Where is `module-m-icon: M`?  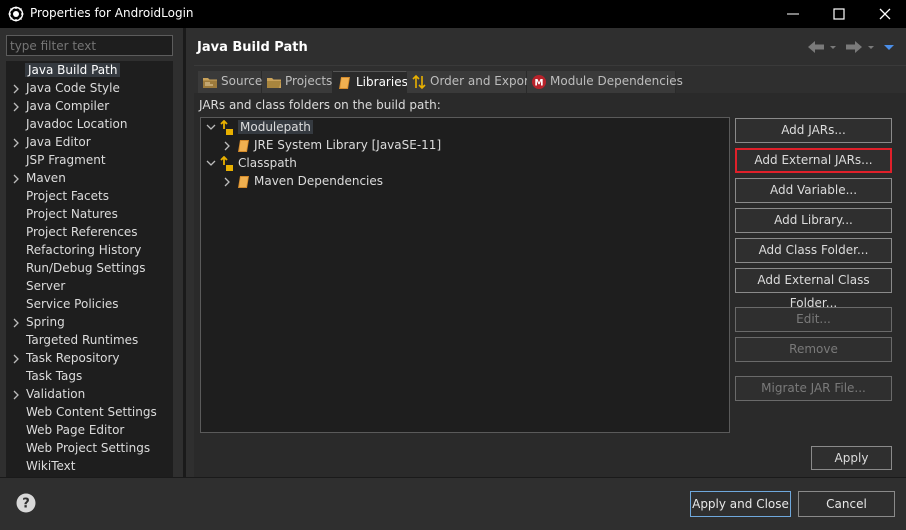 module-m-icon: M is located at coordinates (539, 82).